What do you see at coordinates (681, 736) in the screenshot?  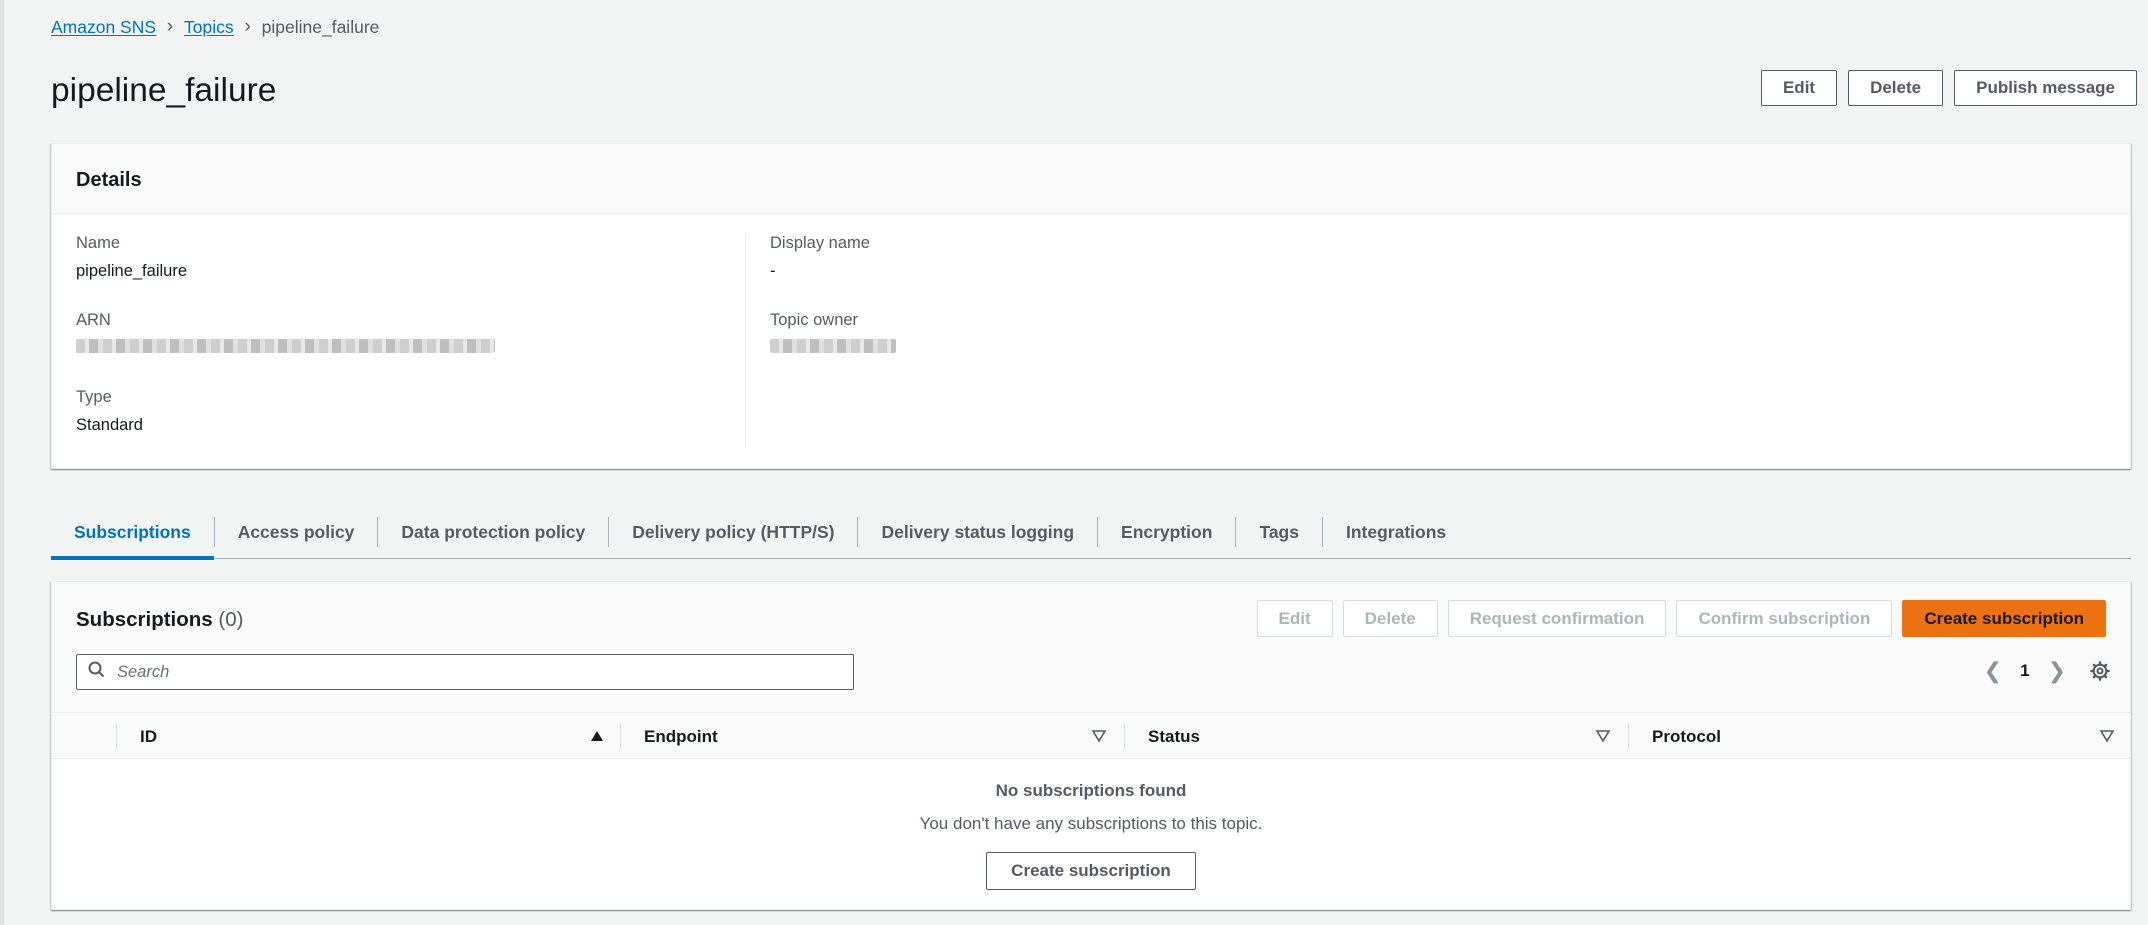 I see `column-endpoint: Endpoint` at bounding box center [681, 736].